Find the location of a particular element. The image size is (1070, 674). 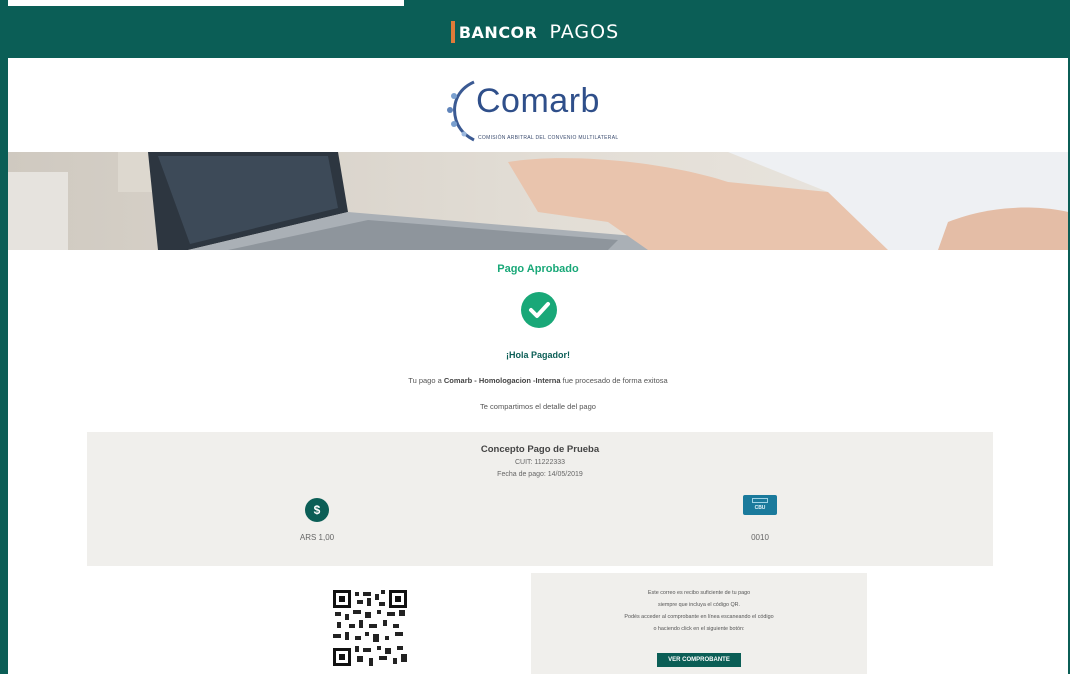

qr-code is located at coordinates (370, 628).